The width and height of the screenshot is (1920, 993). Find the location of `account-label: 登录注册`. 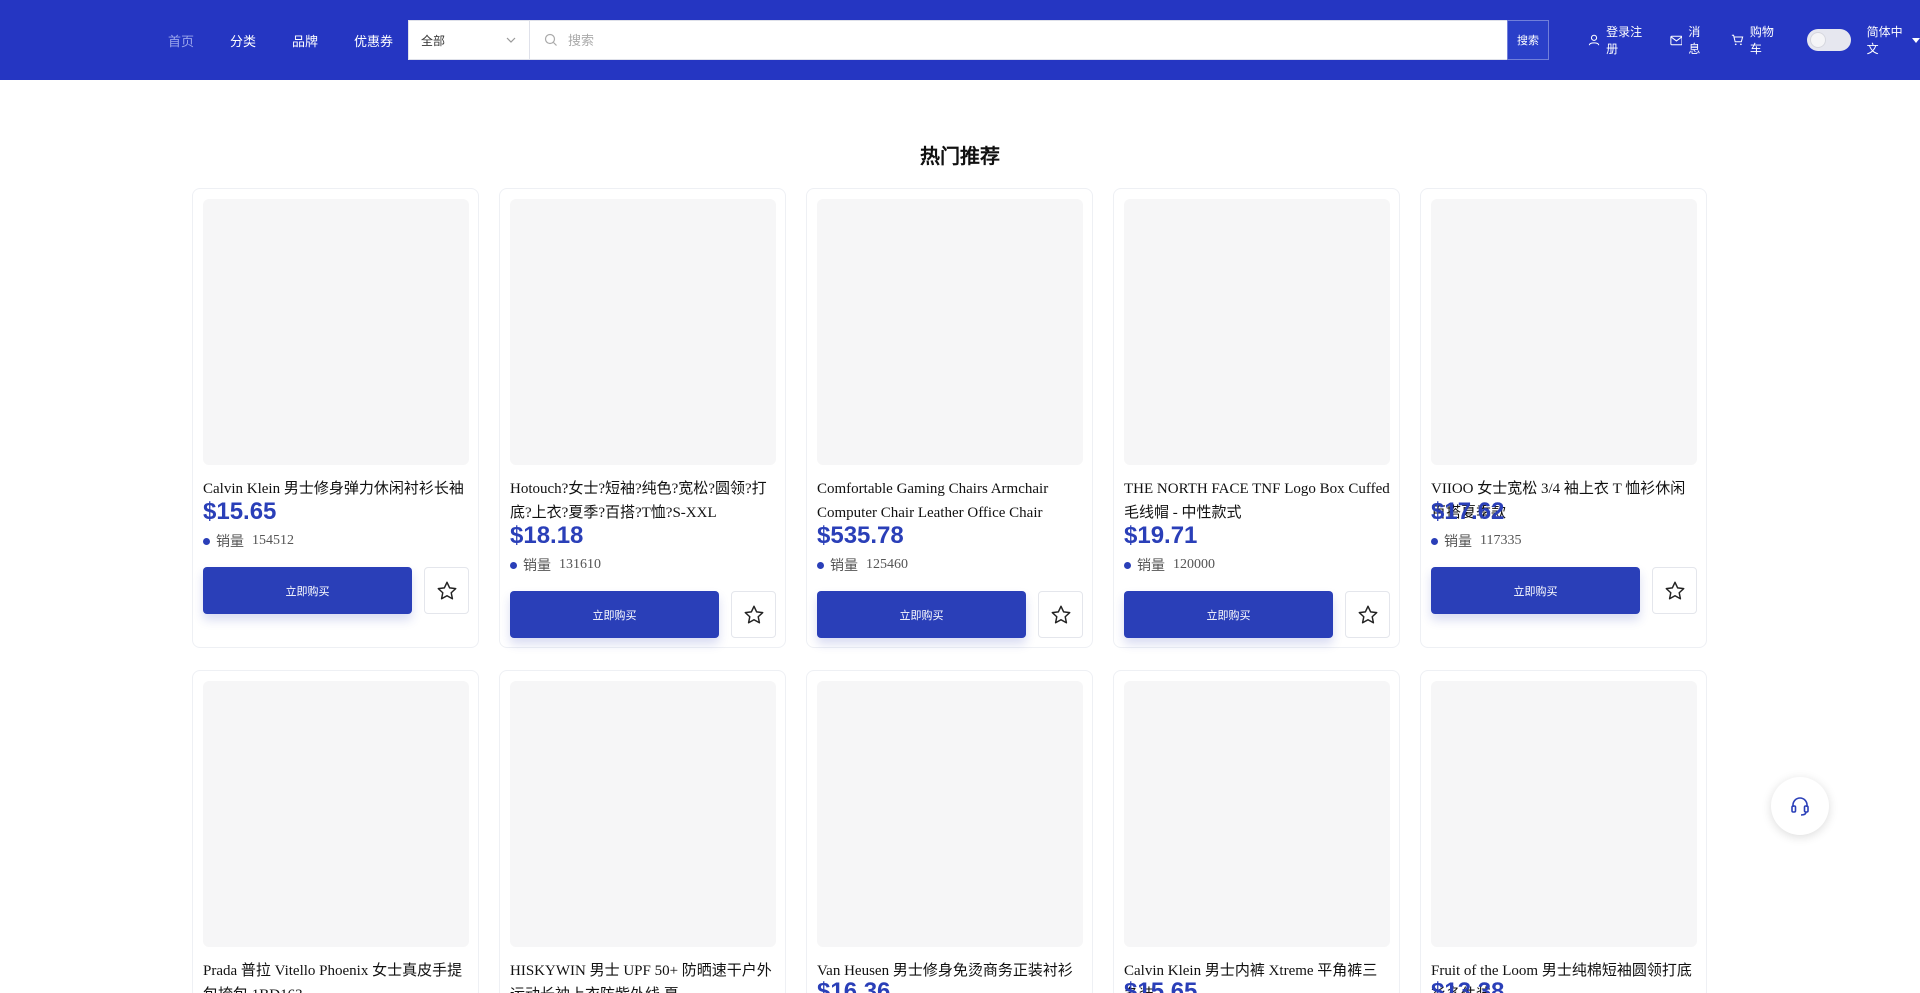

account-label: 登录注册 is located at coordinates (1624, 40).